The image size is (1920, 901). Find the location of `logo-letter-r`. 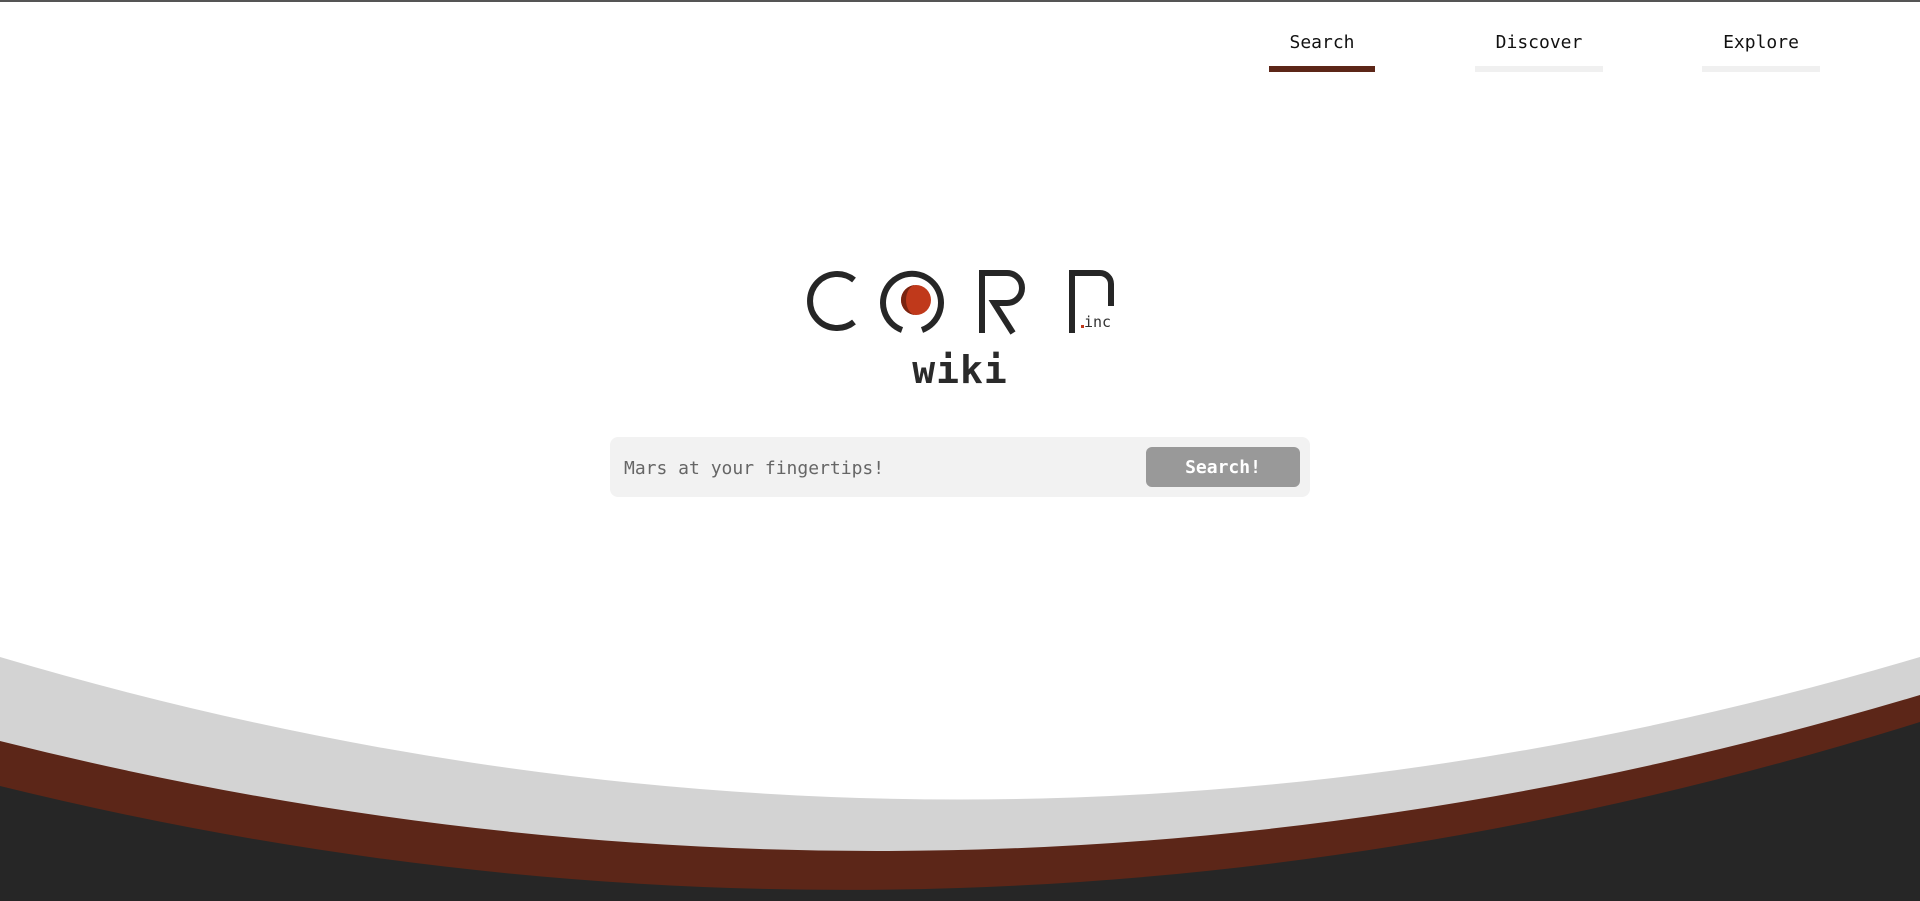

logo-letter-r is located at coordinates (1002, 302).